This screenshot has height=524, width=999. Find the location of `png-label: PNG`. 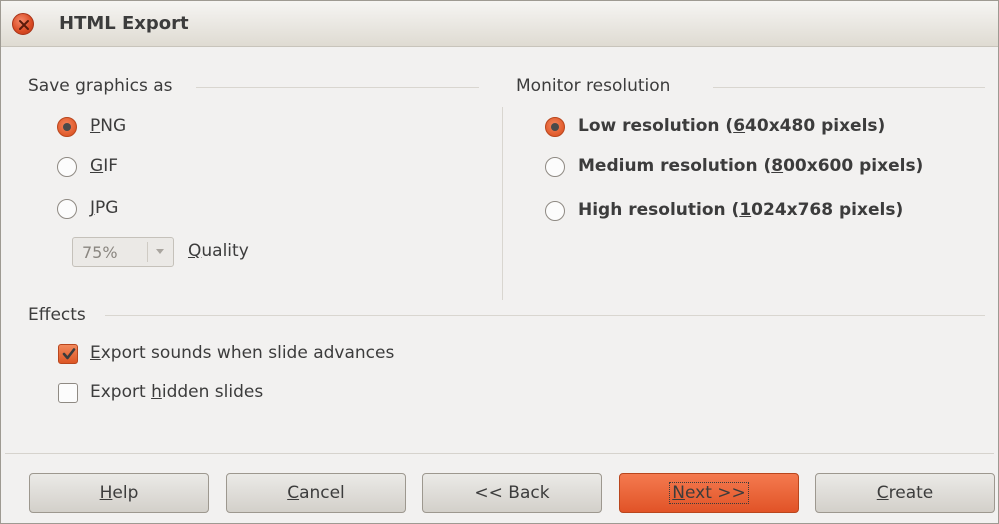

png-label: PNG is located at coordinates (108, 126).